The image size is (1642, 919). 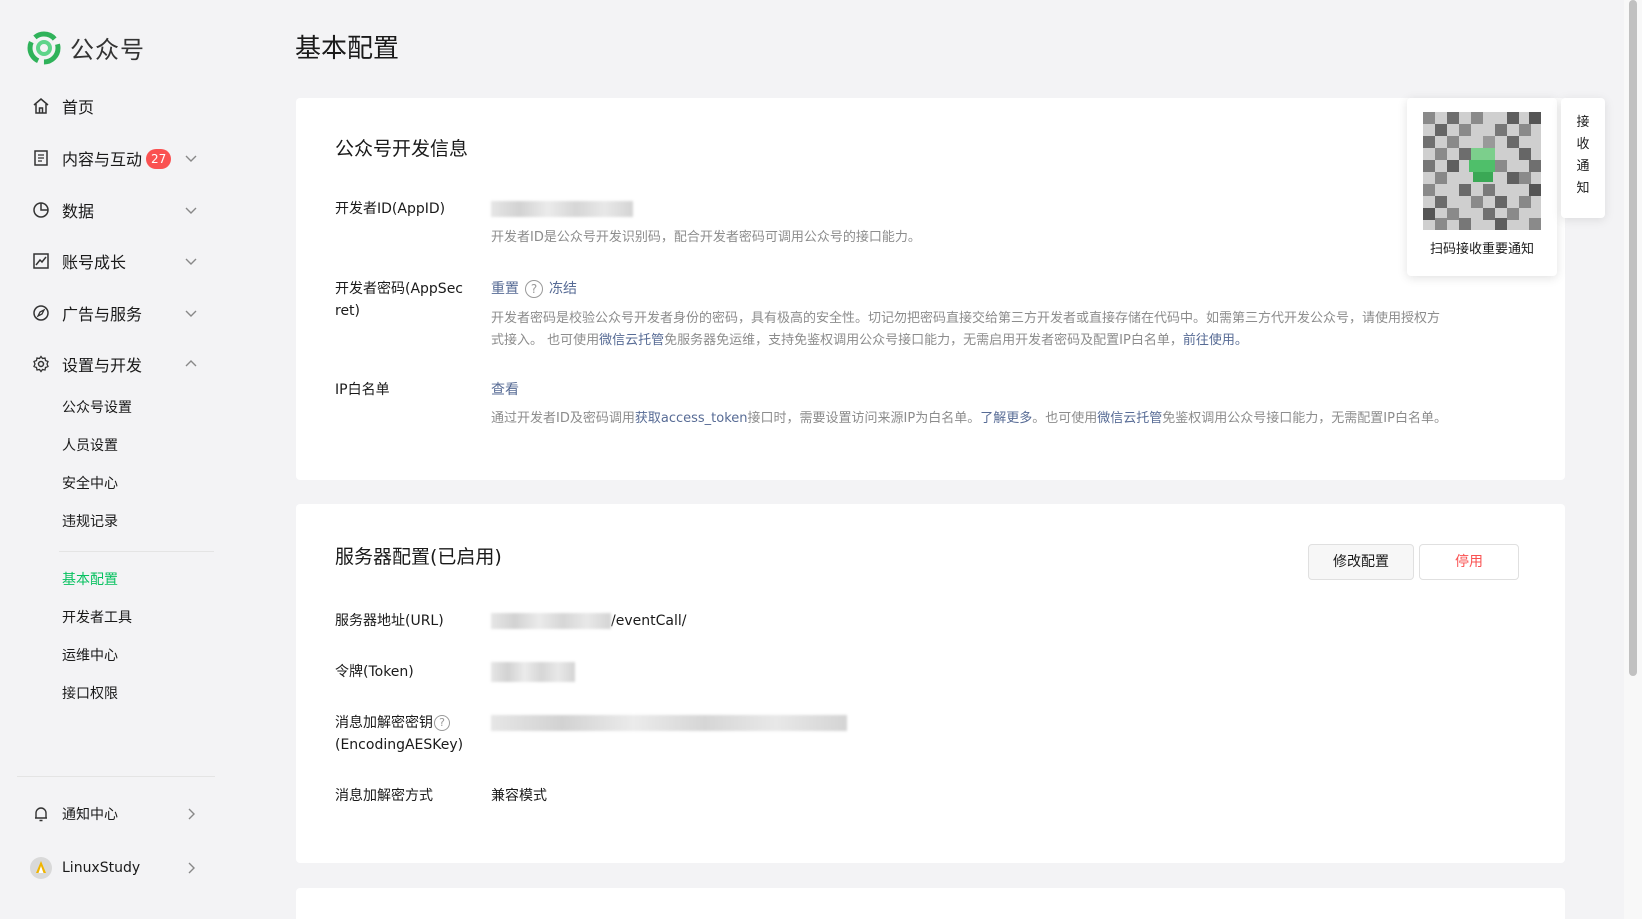 What do you see at coordinates (410, 734) in the screenshot?
I see `aeskey-label: 消息加解密密钥? (EncodingAESKey)` at bounding box center [410, 734].